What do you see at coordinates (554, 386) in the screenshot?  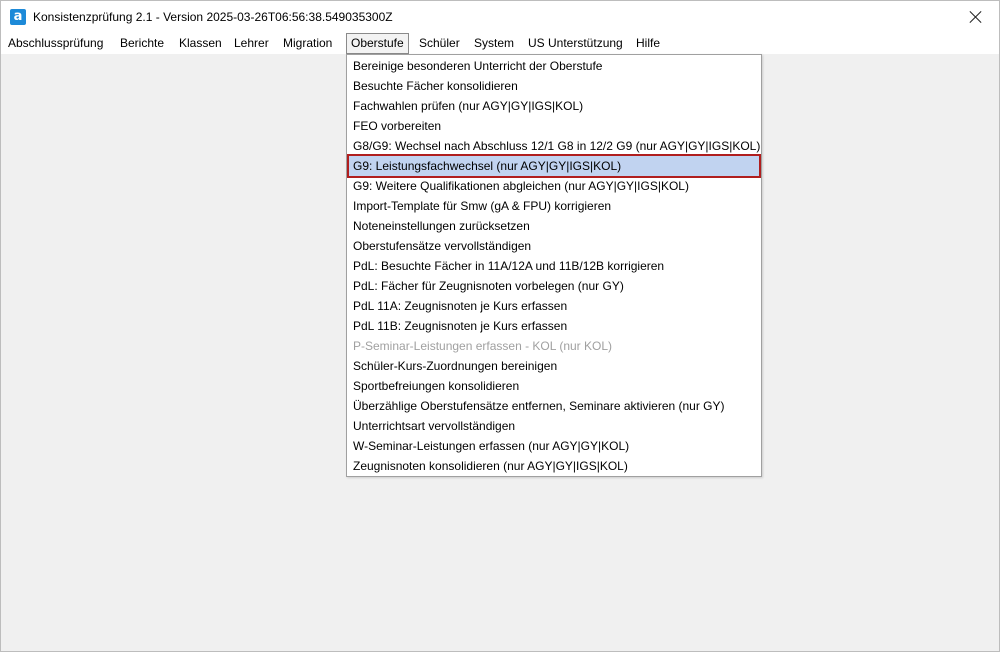 I see `menu-option-sportbefreiungen: Sportbefreiungen konsolidieren` at bounding box center [554, 386].